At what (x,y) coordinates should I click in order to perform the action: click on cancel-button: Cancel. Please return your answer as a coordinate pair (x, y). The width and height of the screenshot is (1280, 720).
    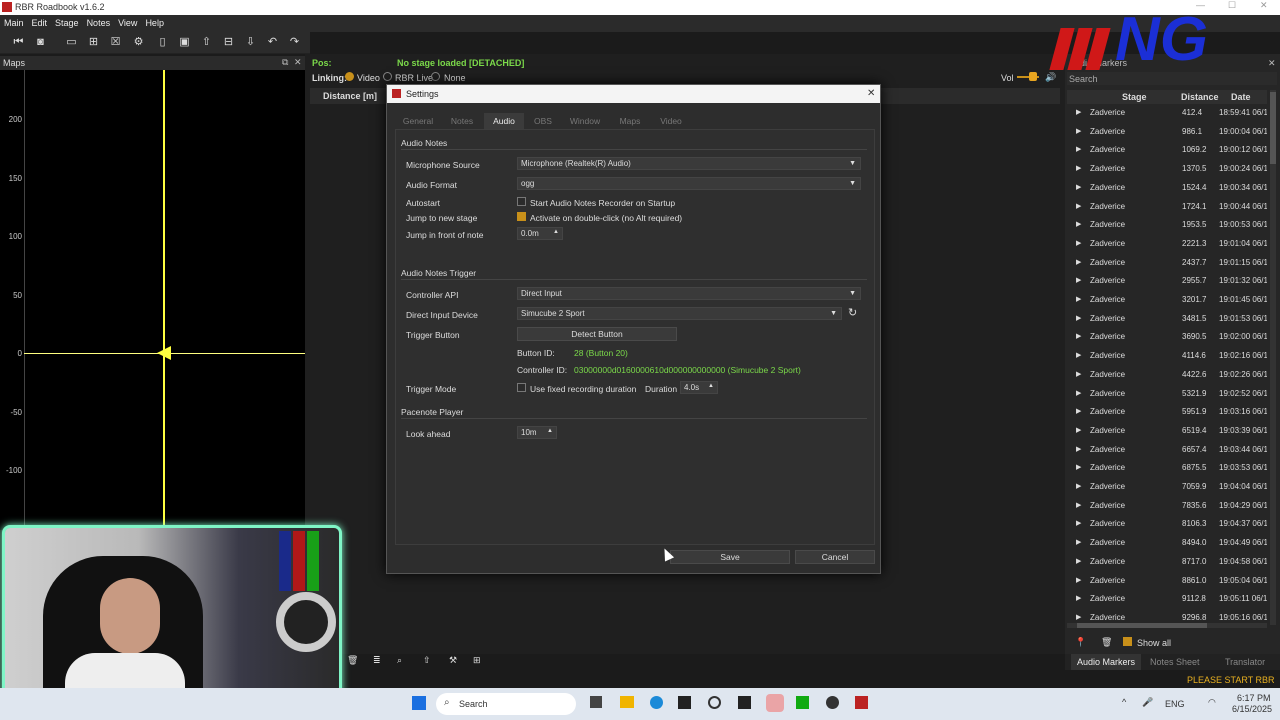
    Looking at the image, I should click on (835, 557).